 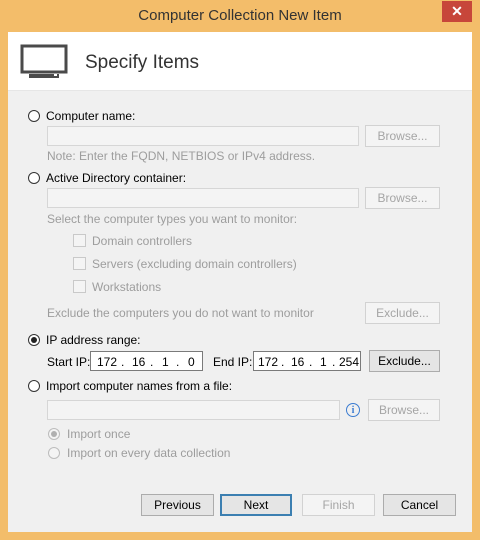 I want to click on start-ip-octet-4: 0, so click(x=191, y=362).